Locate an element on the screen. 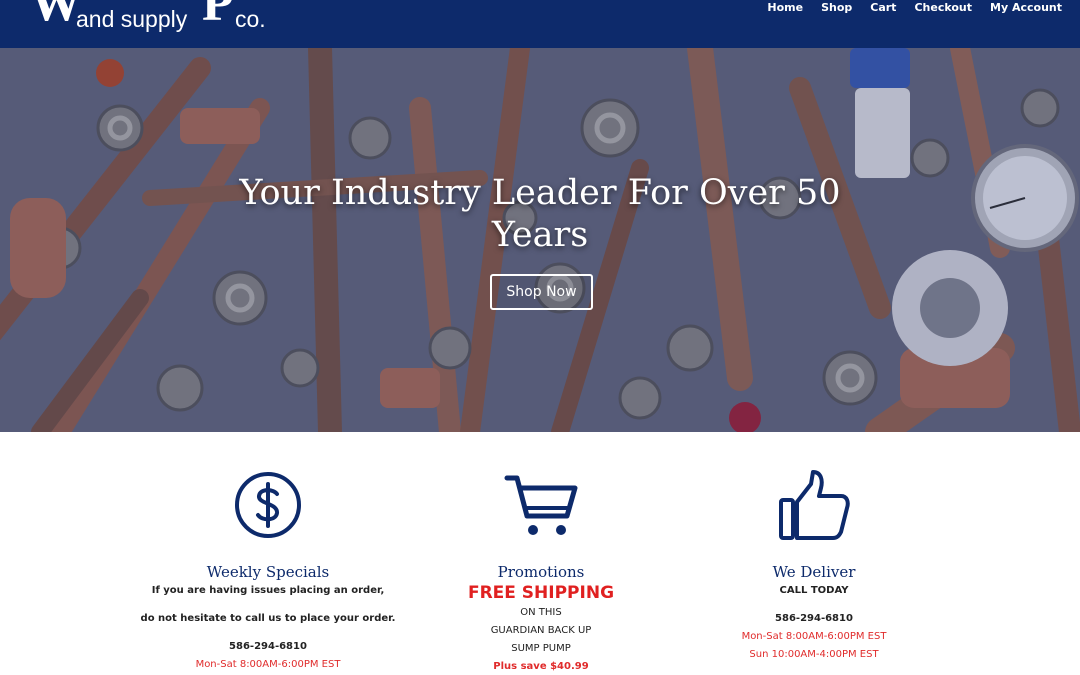  promo-text: ON THIS is located at coordinates (541, 612).